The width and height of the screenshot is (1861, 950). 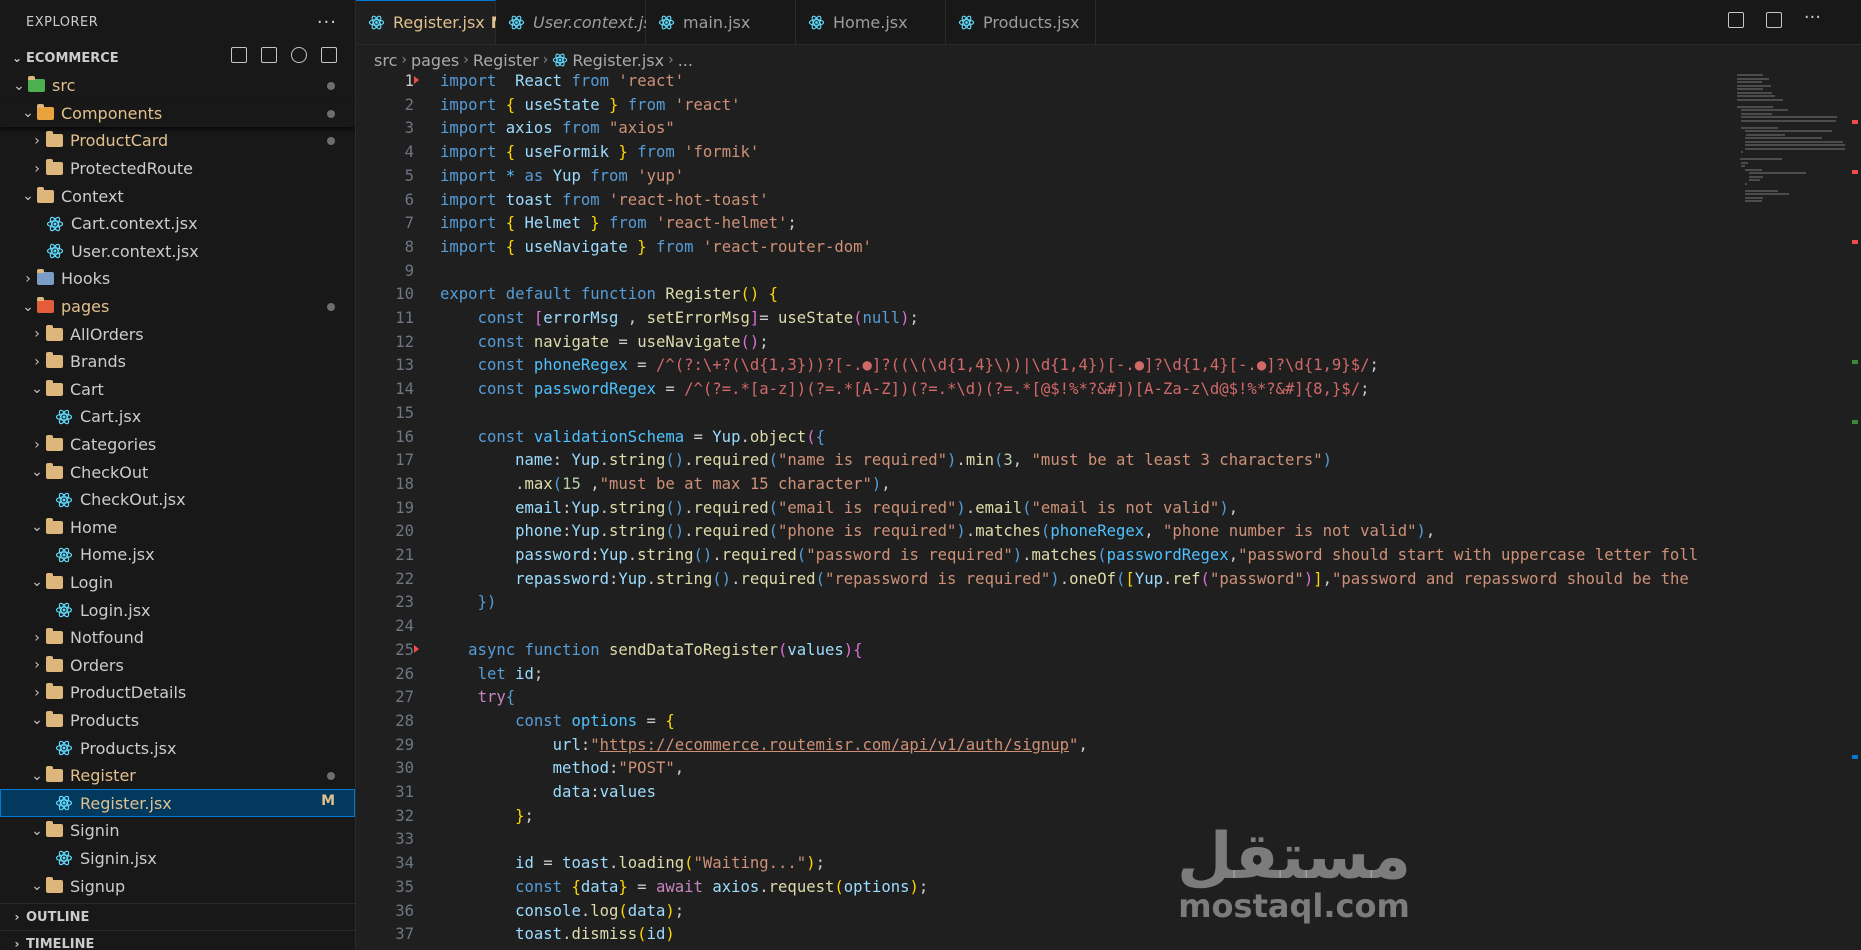 I want to click on code-line: 27 try{, so click(x=1038, y=698).